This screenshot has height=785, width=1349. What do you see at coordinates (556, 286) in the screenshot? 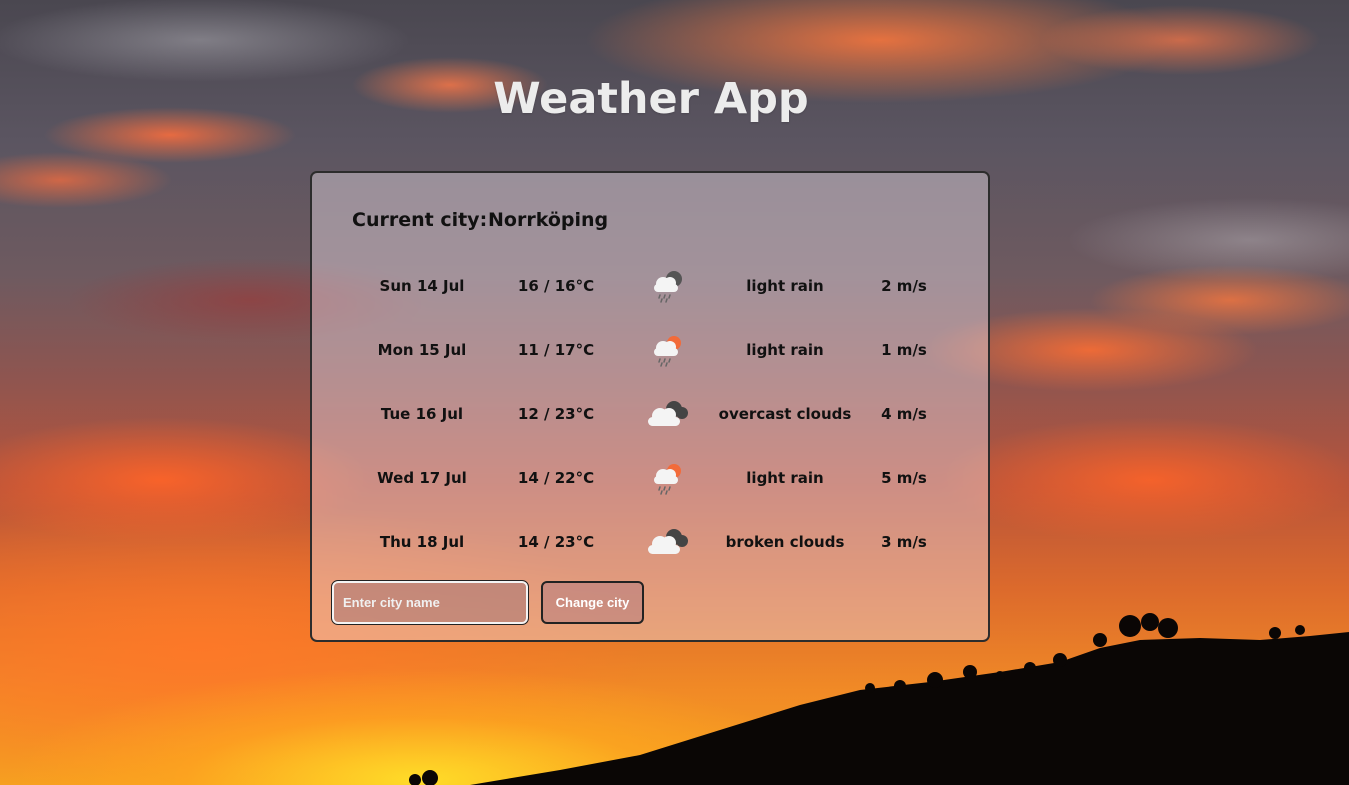
I see `forecast-temperature: 16 / 16°C` at bounding box center [556, 286].